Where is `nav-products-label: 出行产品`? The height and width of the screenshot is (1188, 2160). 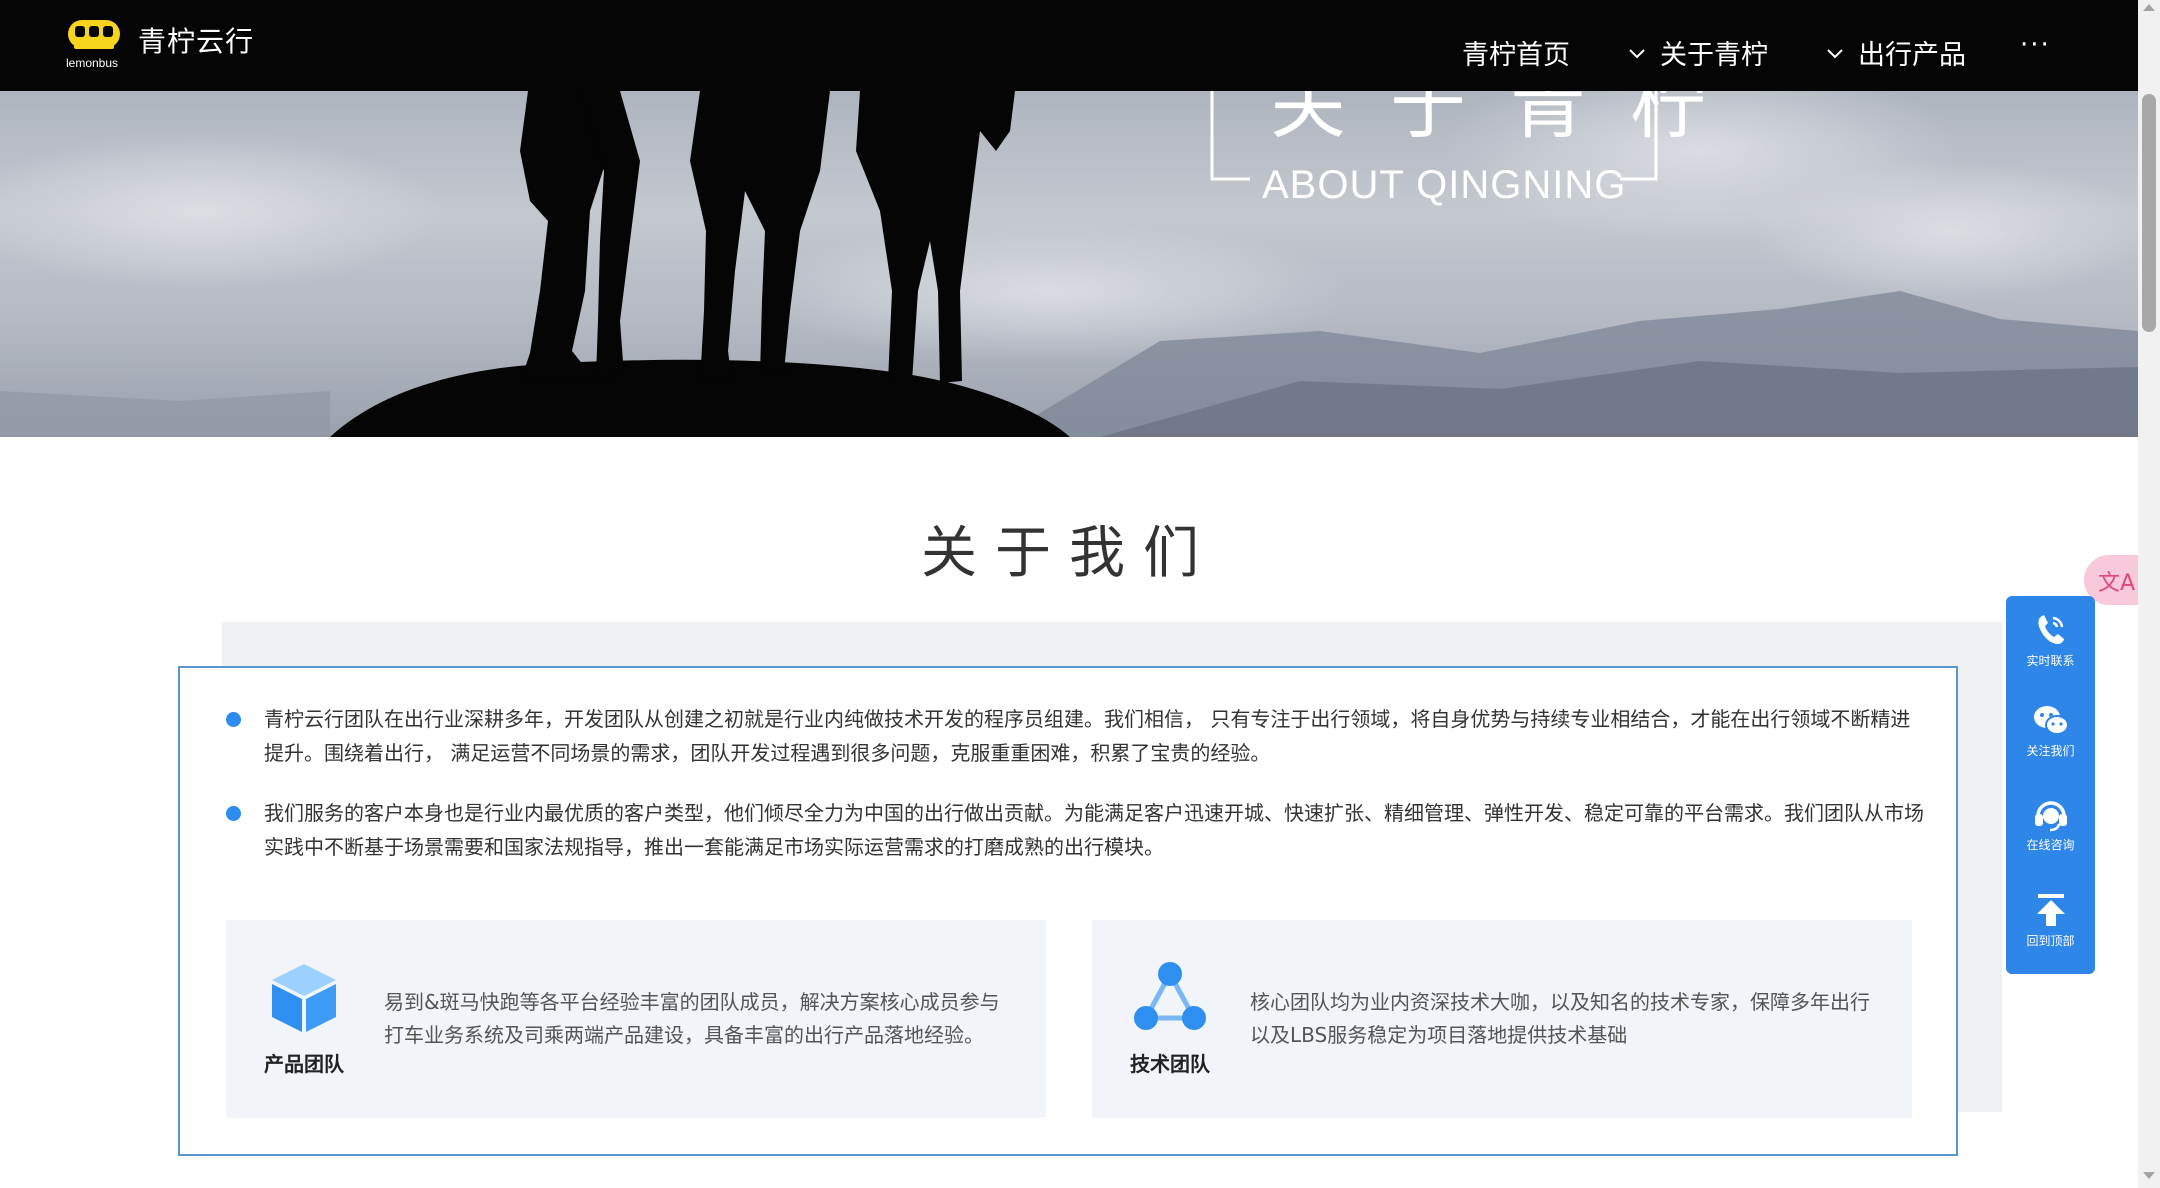 nav-products-label: 出行产品 is located at coordinates (1912, 55).